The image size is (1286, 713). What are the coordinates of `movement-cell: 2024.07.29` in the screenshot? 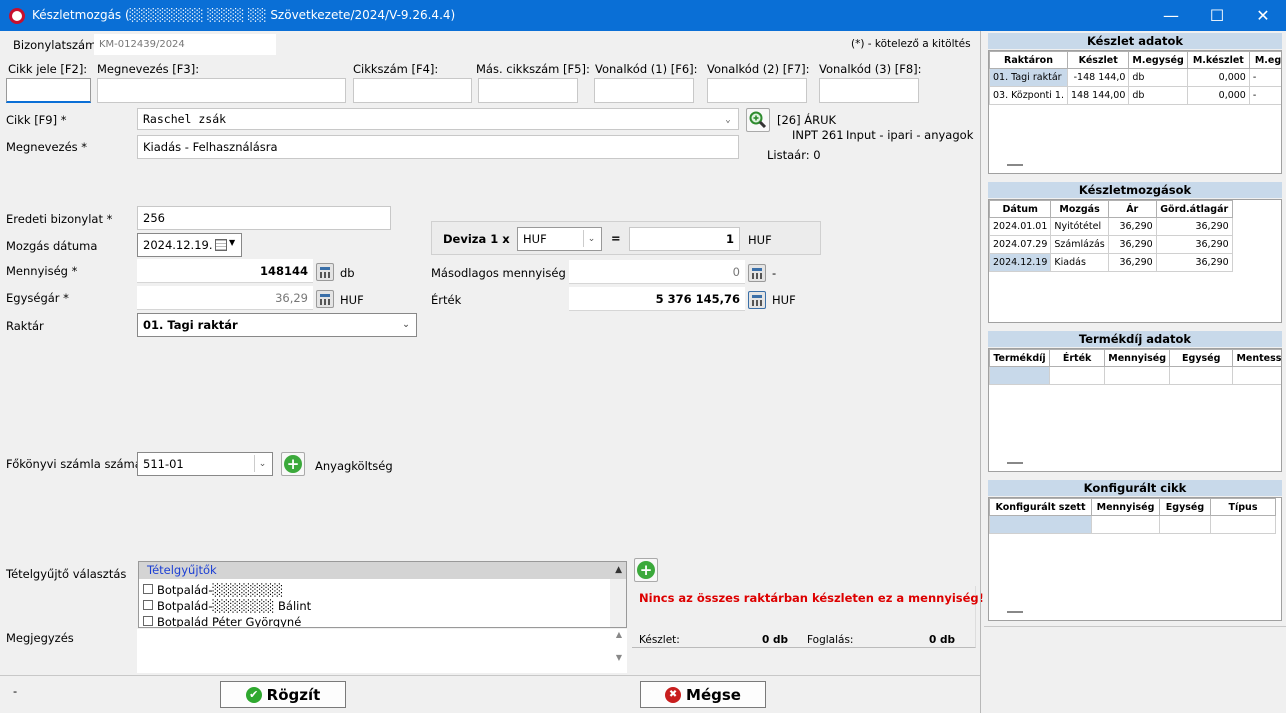 It's located at (1020, 244).